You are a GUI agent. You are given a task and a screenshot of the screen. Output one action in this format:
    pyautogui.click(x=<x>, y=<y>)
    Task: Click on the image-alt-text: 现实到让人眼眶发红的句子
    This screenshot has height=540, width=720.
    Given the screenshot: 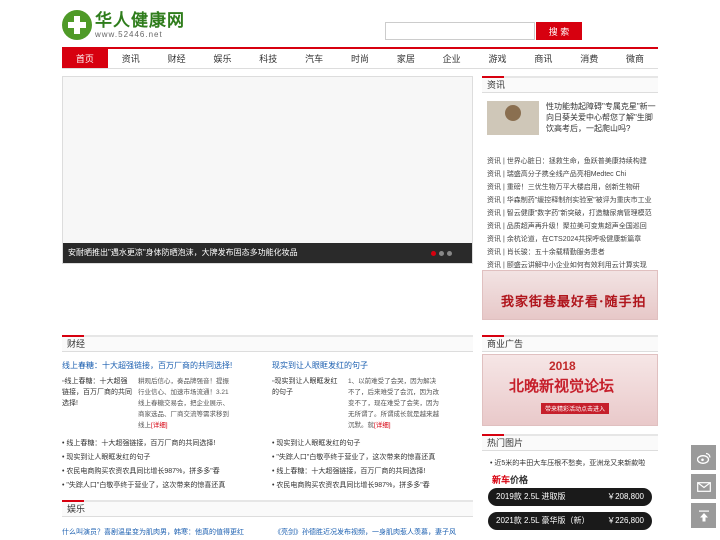 What is the action you would take?
    pyautogui.click(x=305, y=387)
    